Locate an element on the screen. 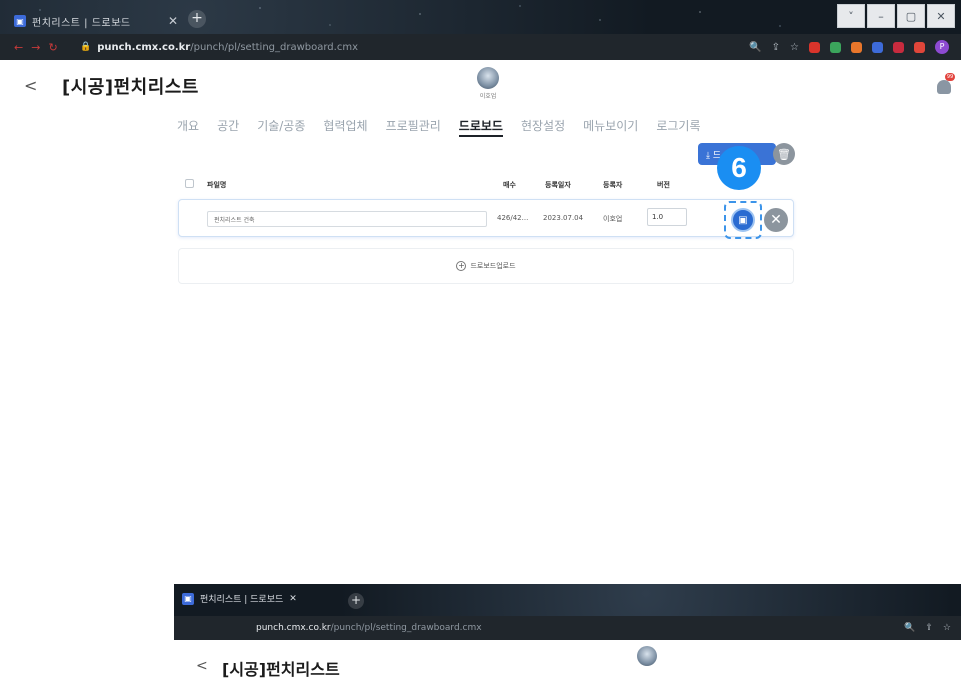  date-cell: 2023.07.04 is located at coordinates (563, 218).